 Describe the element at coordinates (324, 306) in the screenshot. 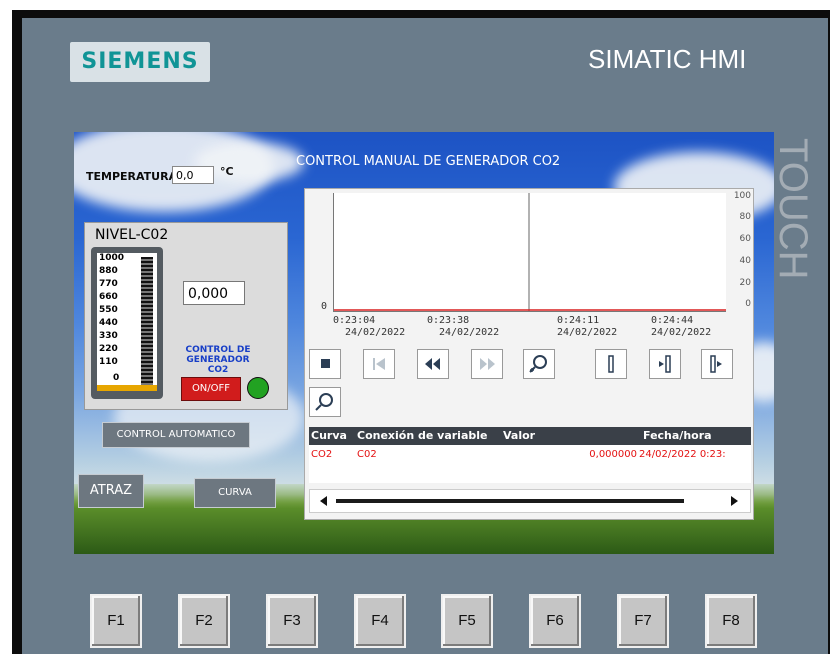

I see `y-tick-left: 0` at that location.